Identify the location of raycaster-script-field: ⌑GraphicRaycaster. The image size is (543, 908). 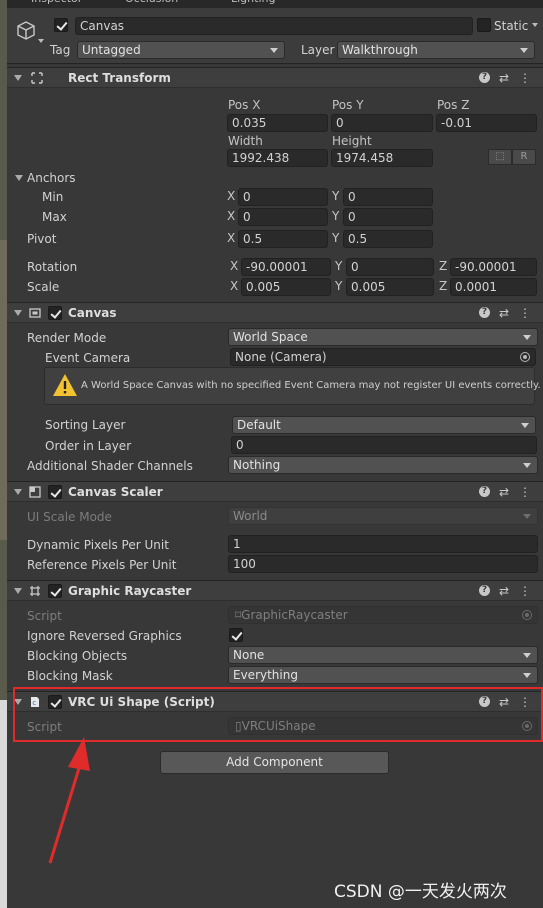
(383, 615).